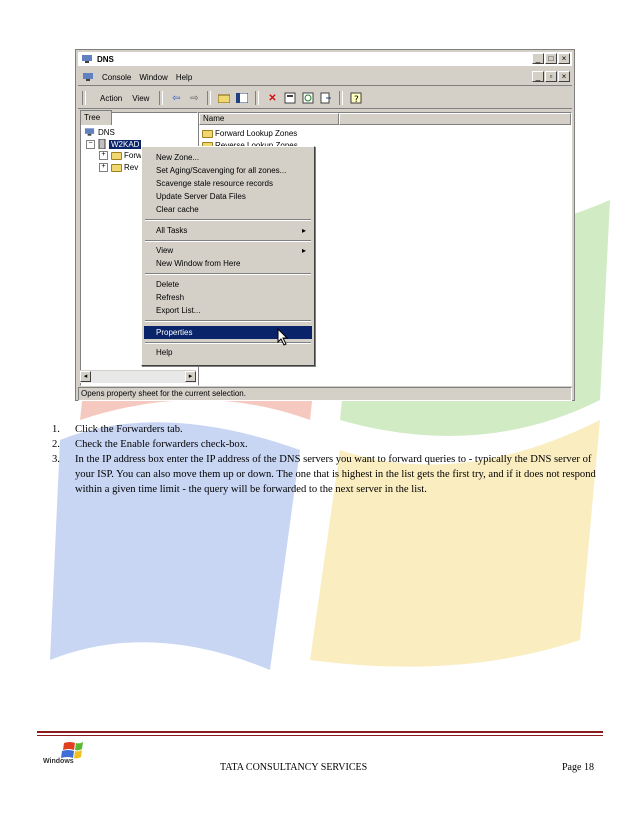  I want to click on close-button: ×, so click(564, 58).